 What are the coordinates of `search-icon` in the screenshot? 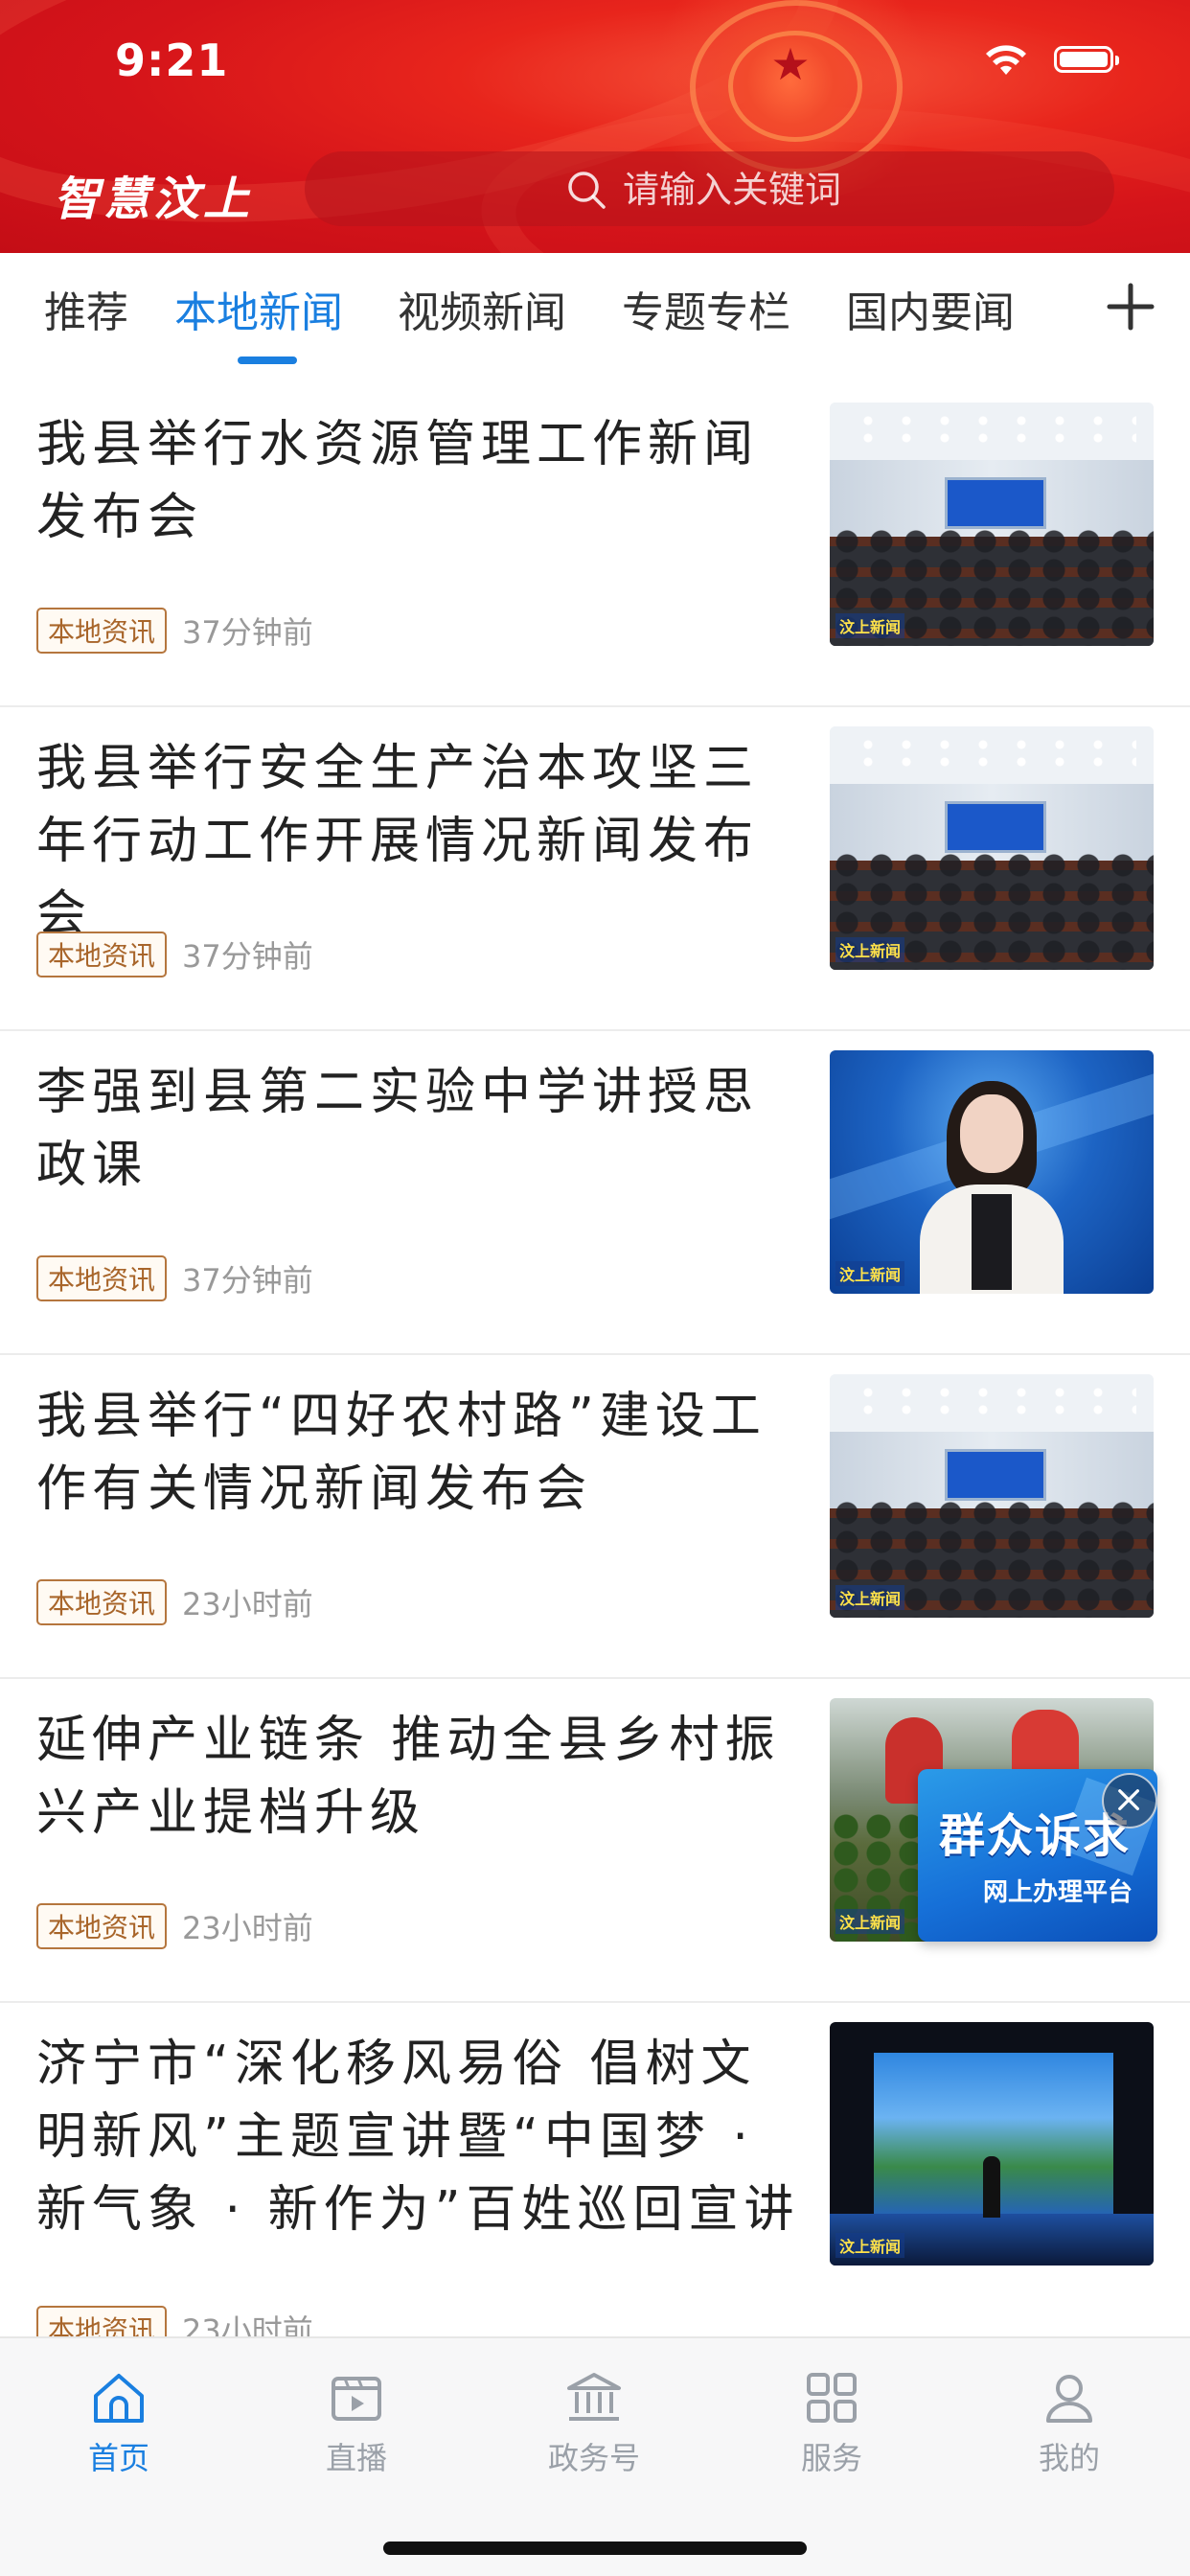 It's located at (587, 190).